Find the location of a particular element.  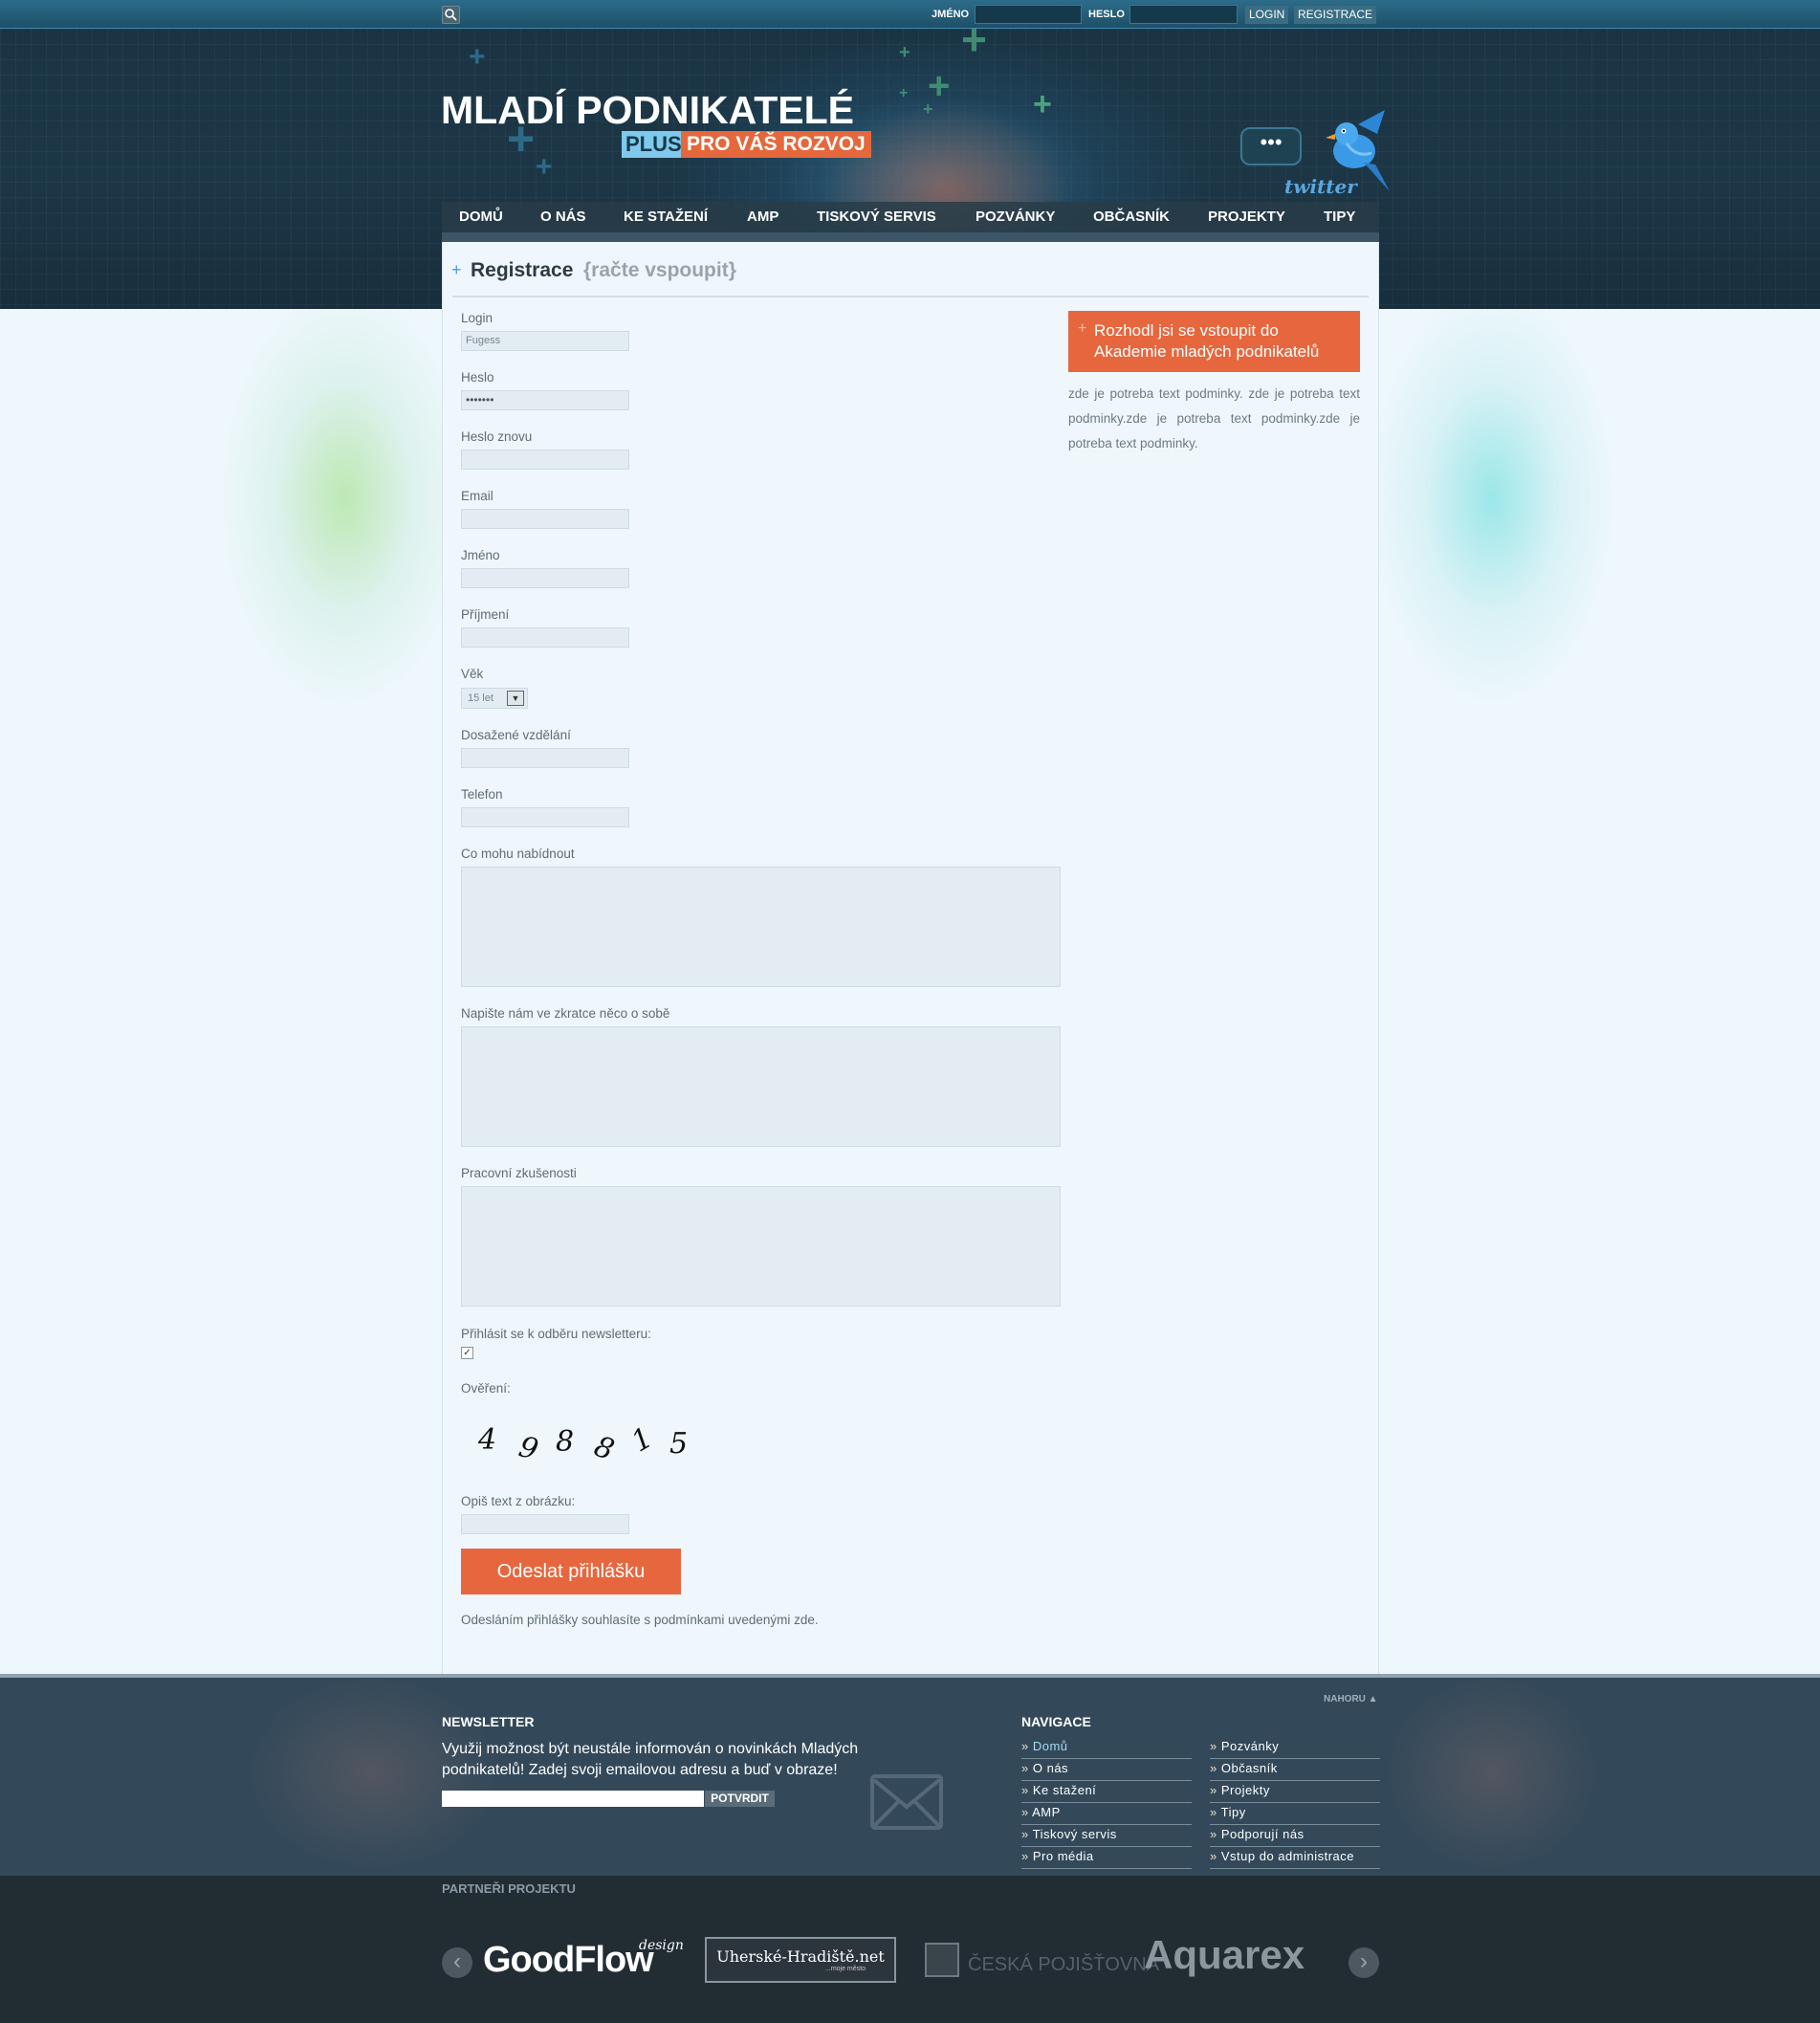

newsletter-title: NEWSLETTER is located at coordinates (489, 1721).